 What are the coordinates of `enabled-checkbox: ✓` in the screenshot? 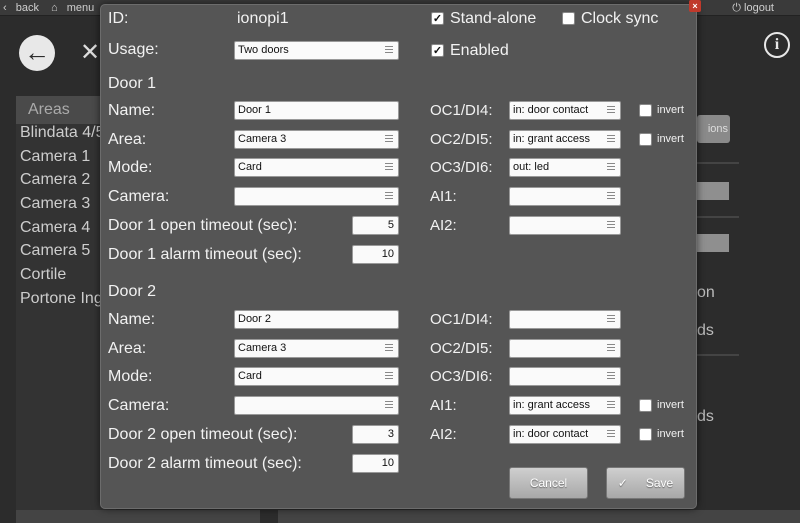 It's located at (437, 50).